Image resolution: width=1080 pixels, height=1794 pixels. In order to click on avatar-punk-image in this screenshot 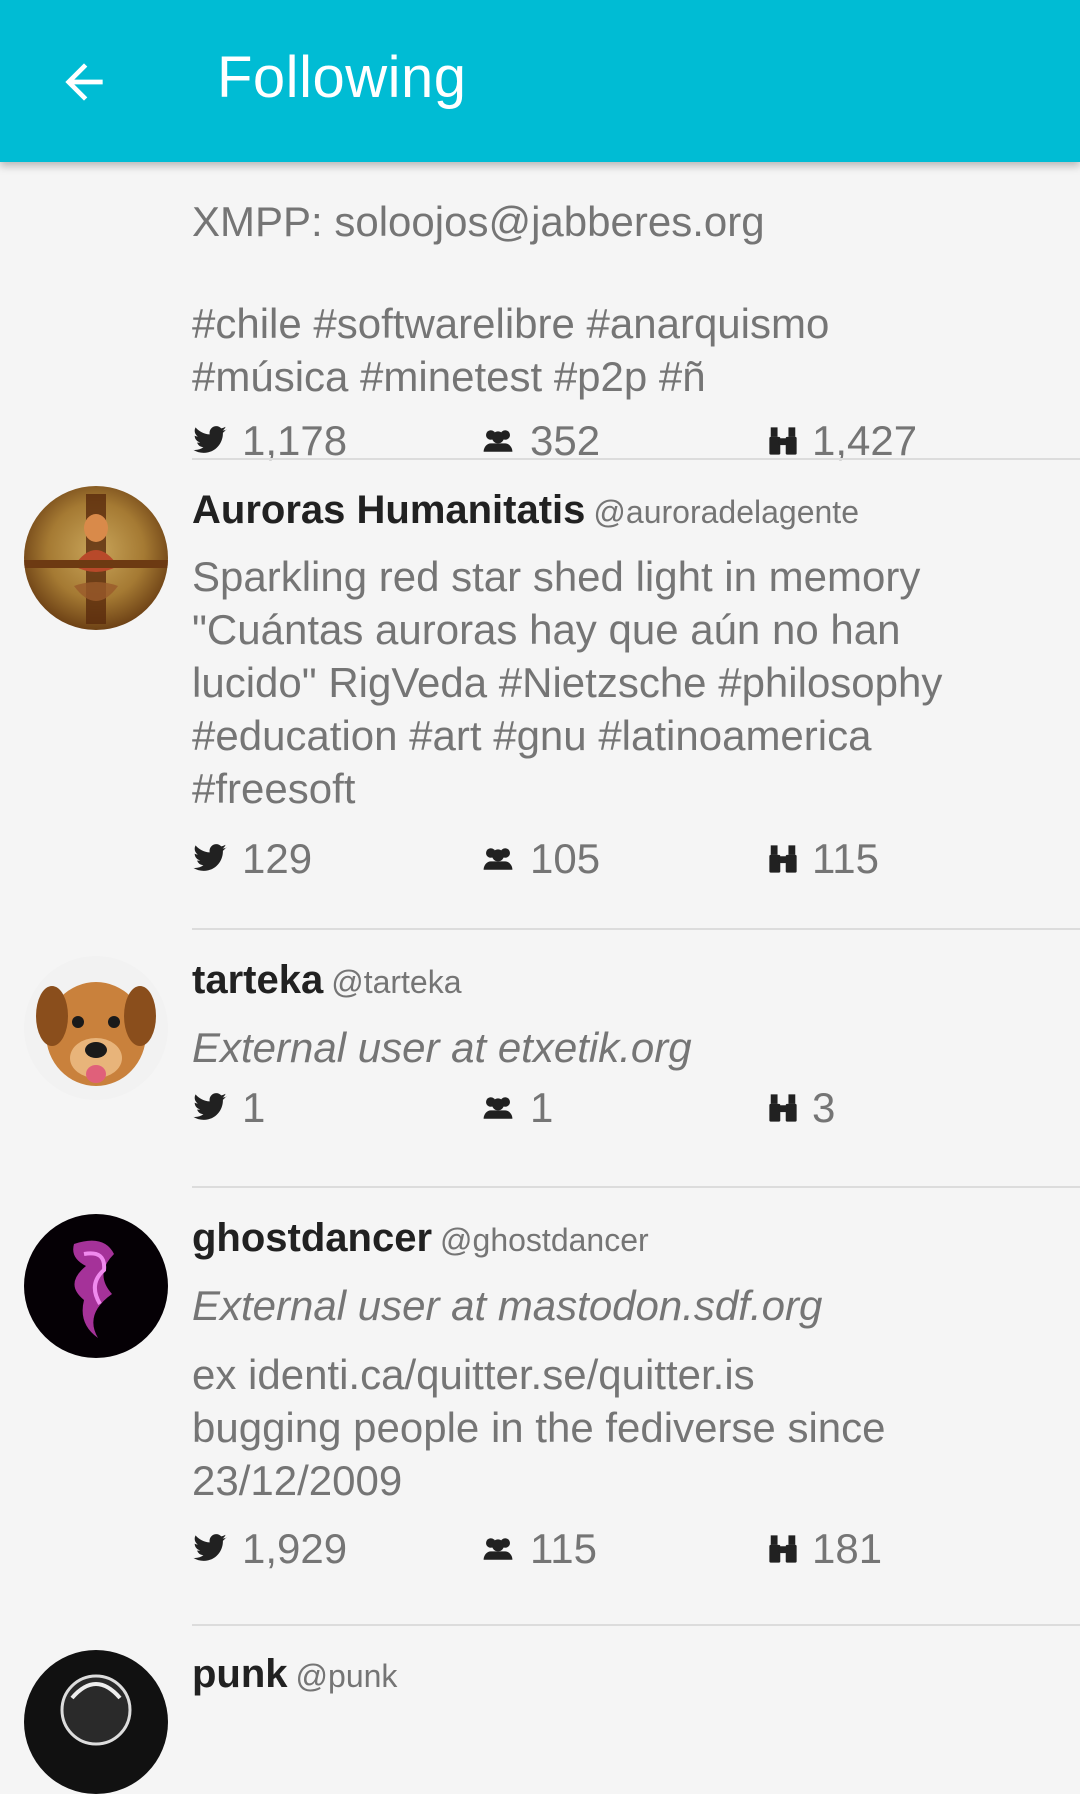, I will do `click(96, 1710)`.